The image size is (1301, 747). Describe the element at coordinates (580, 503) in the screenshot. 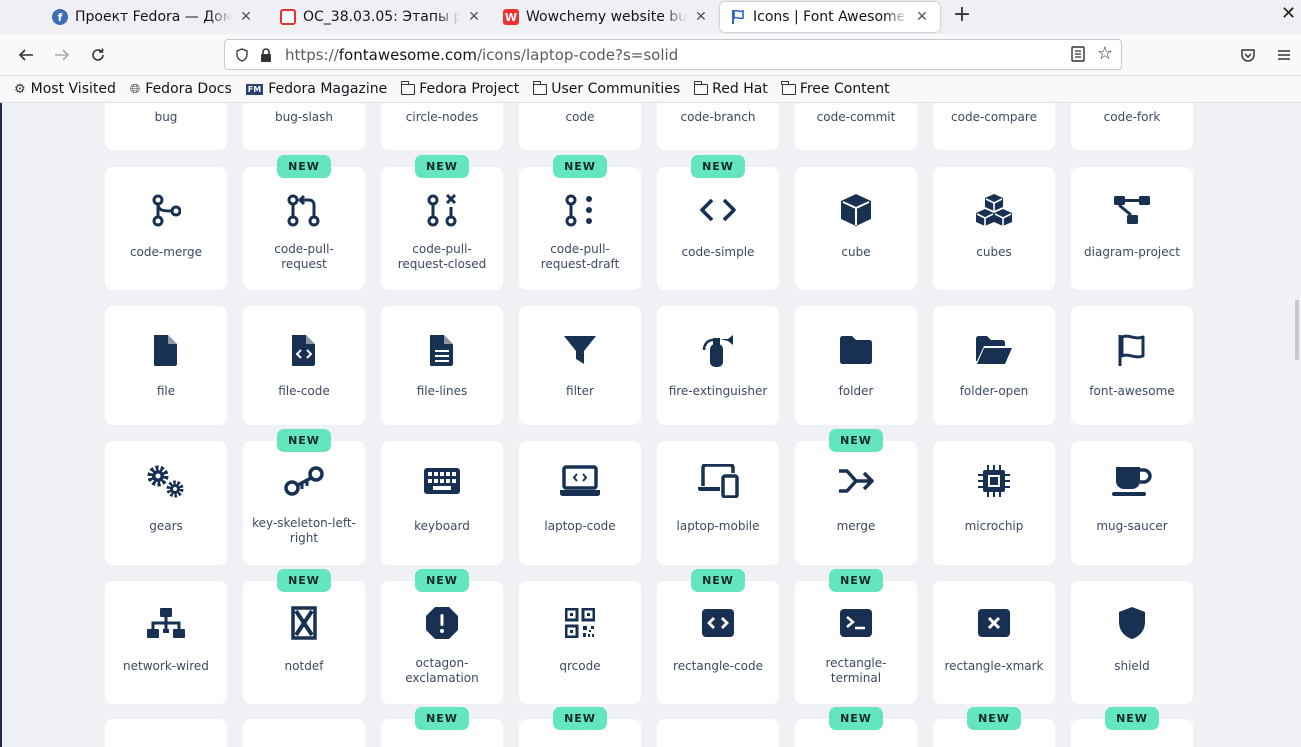

I see `icon-card-laptop-code: laptop-code` at that location.